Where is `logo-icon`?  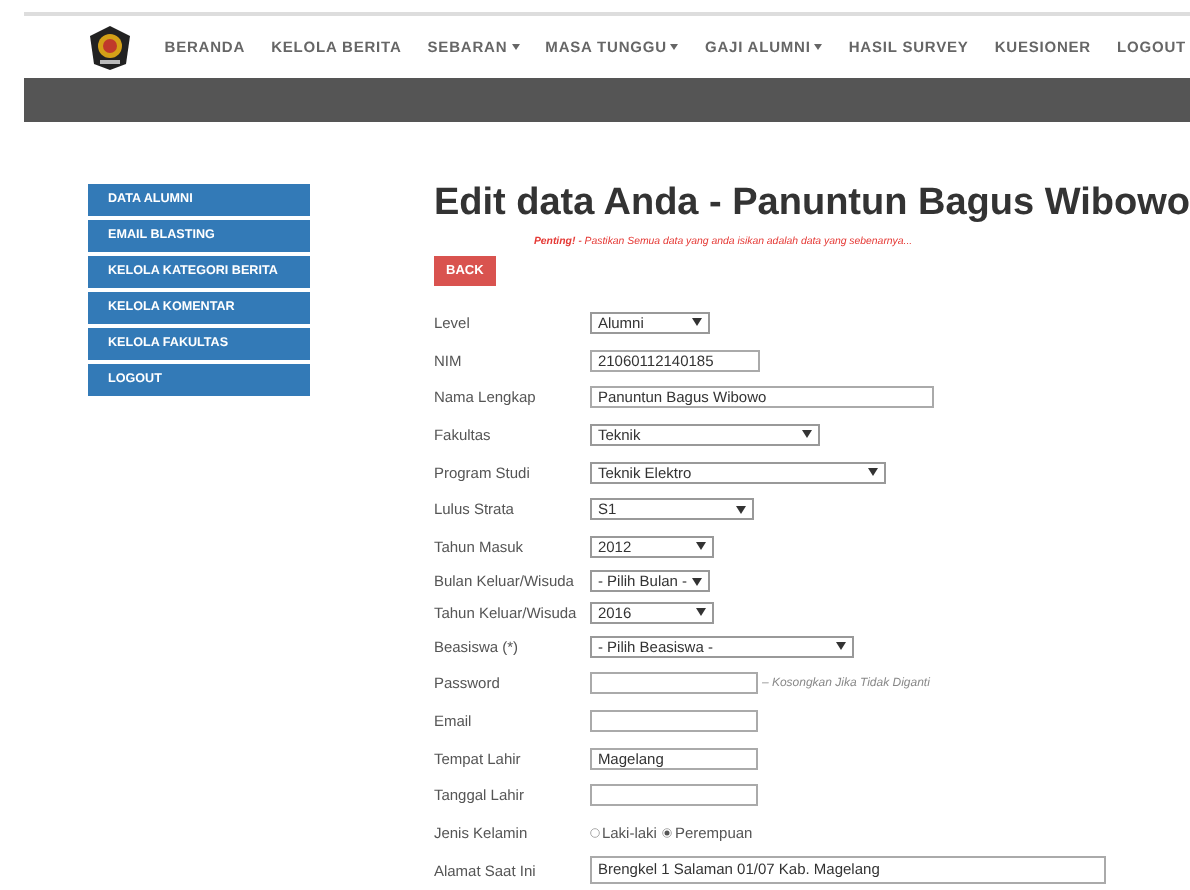 logo-icon is located at coordinates (110, 47).